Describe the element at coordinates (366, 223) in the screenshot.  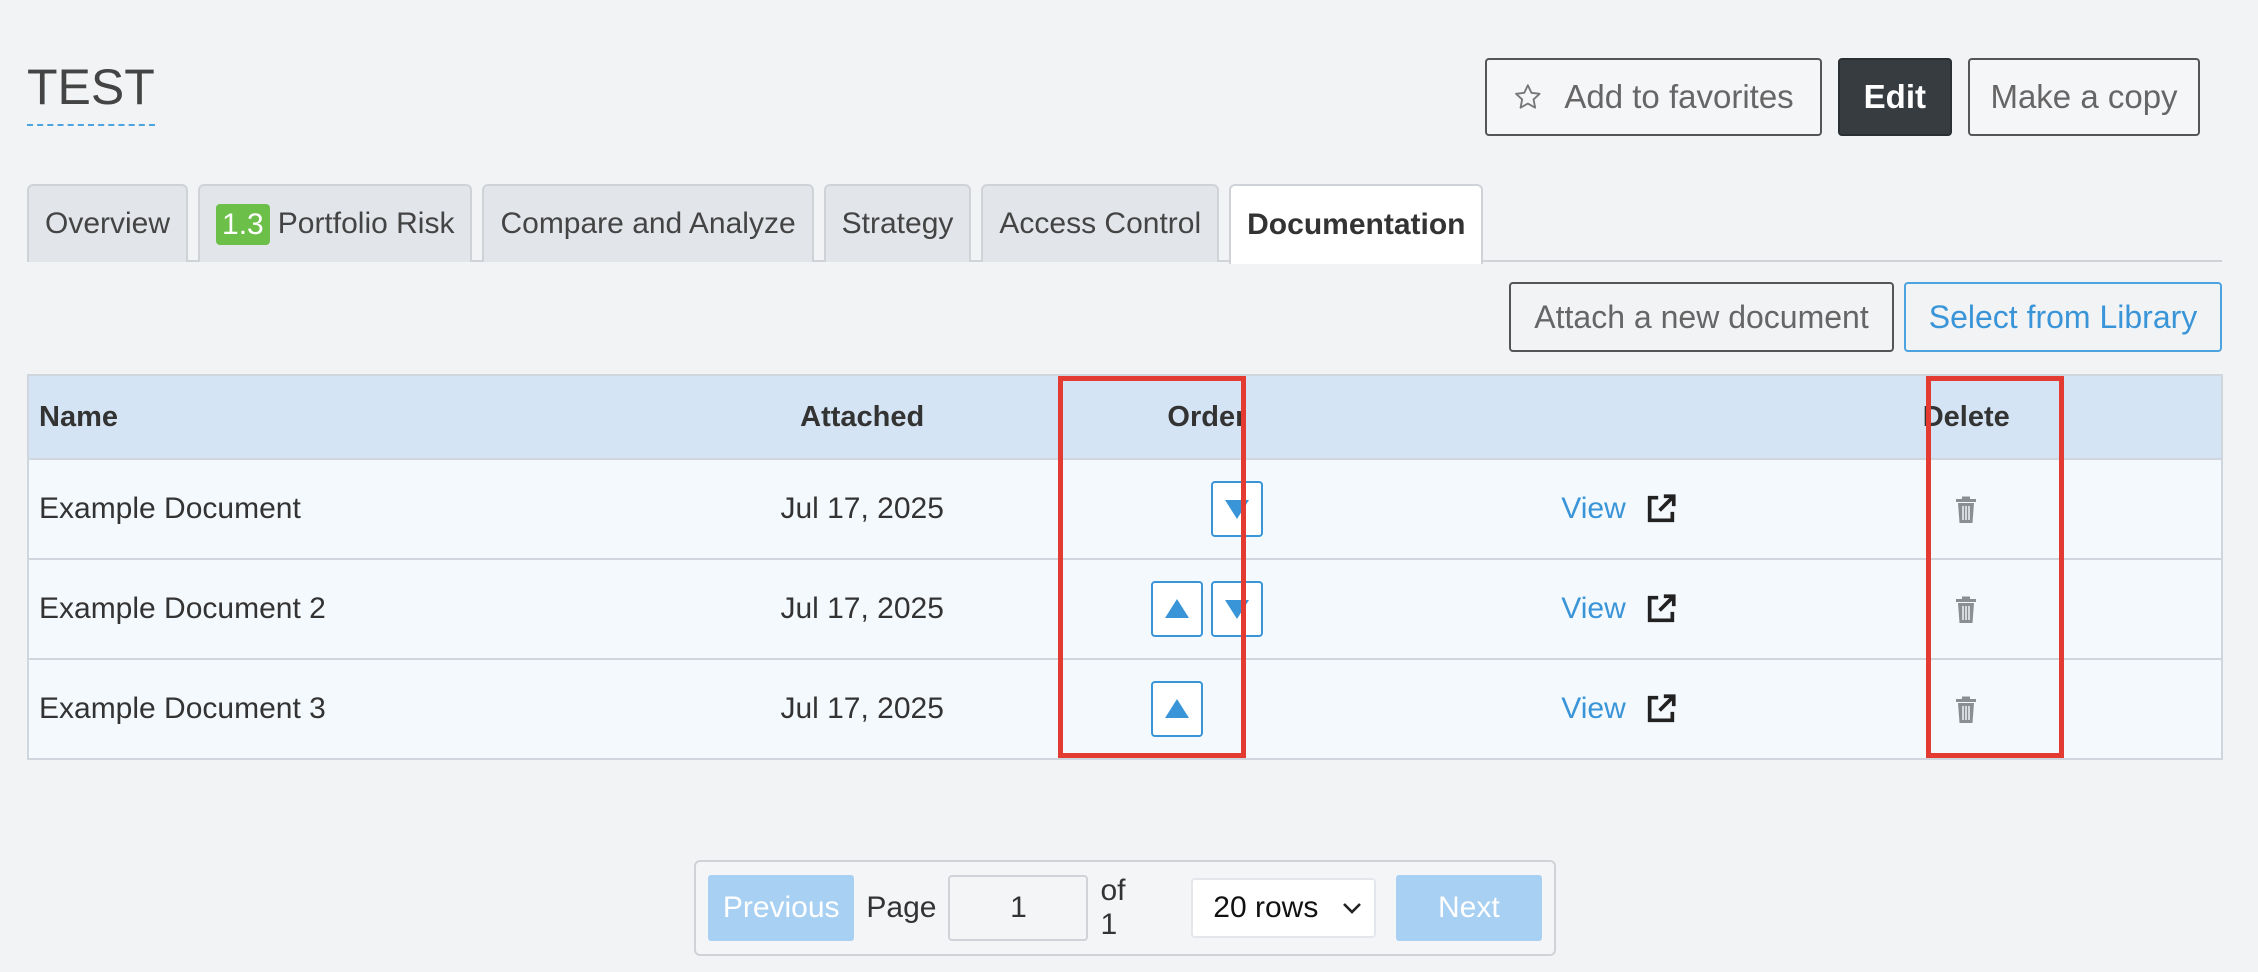
I see `tab-label: Portfolio Risk` at that location.